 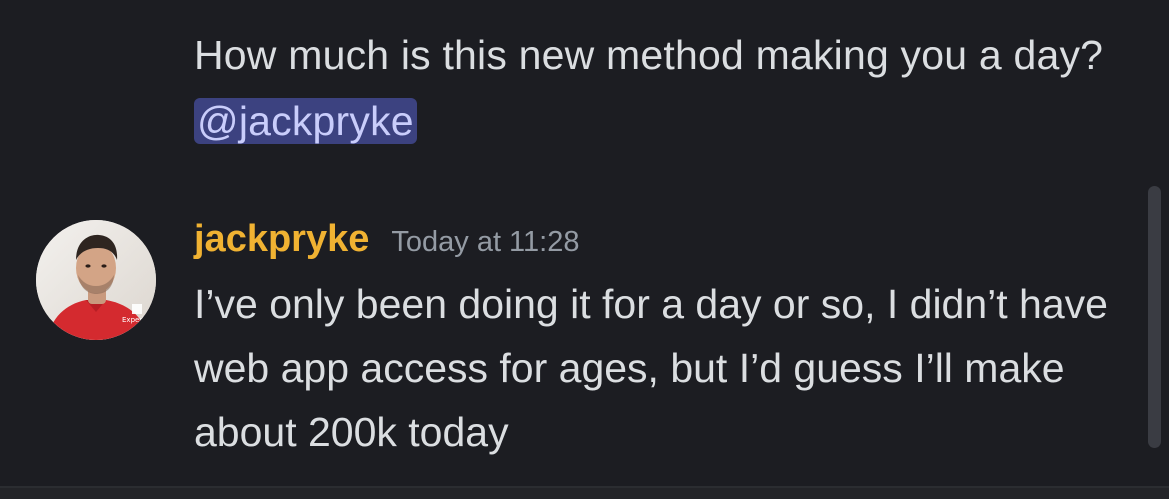 I want to click on user-mention: @jackpryke, so click(x=305, y=121).